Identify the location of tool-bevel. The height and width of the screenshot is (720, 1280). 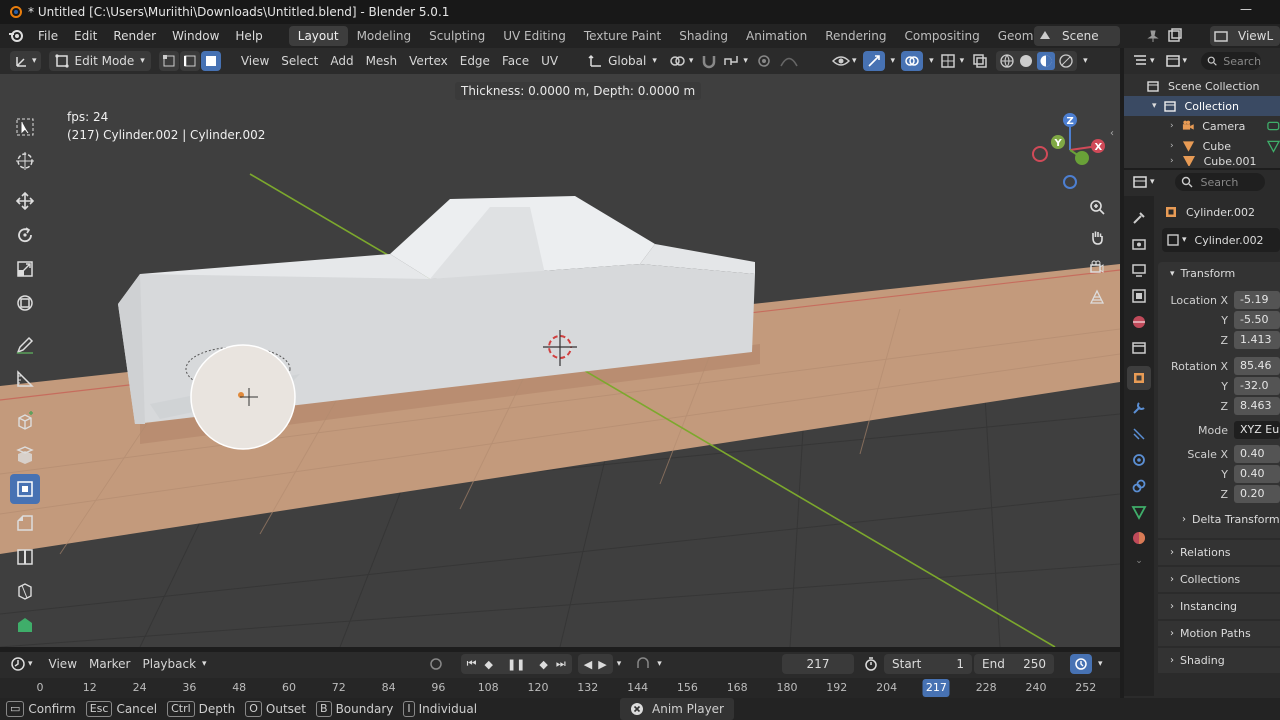
(25, 523).